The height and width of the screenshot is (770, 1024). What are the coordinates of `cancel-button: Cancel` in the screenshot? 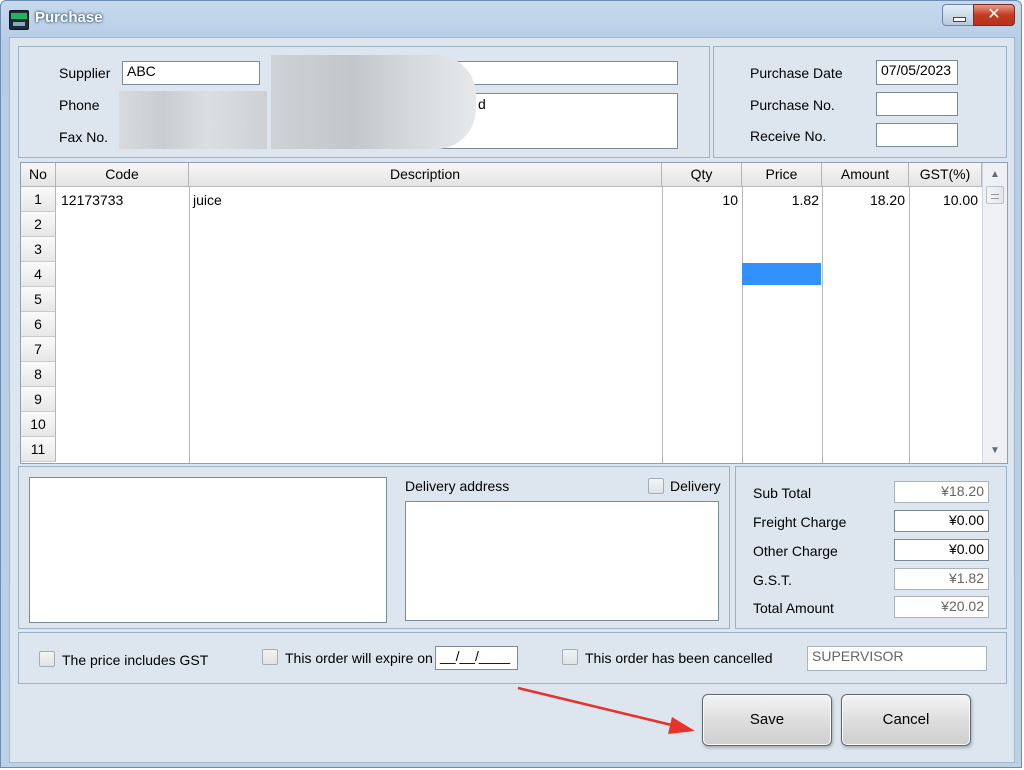 It's located at (906, 720).